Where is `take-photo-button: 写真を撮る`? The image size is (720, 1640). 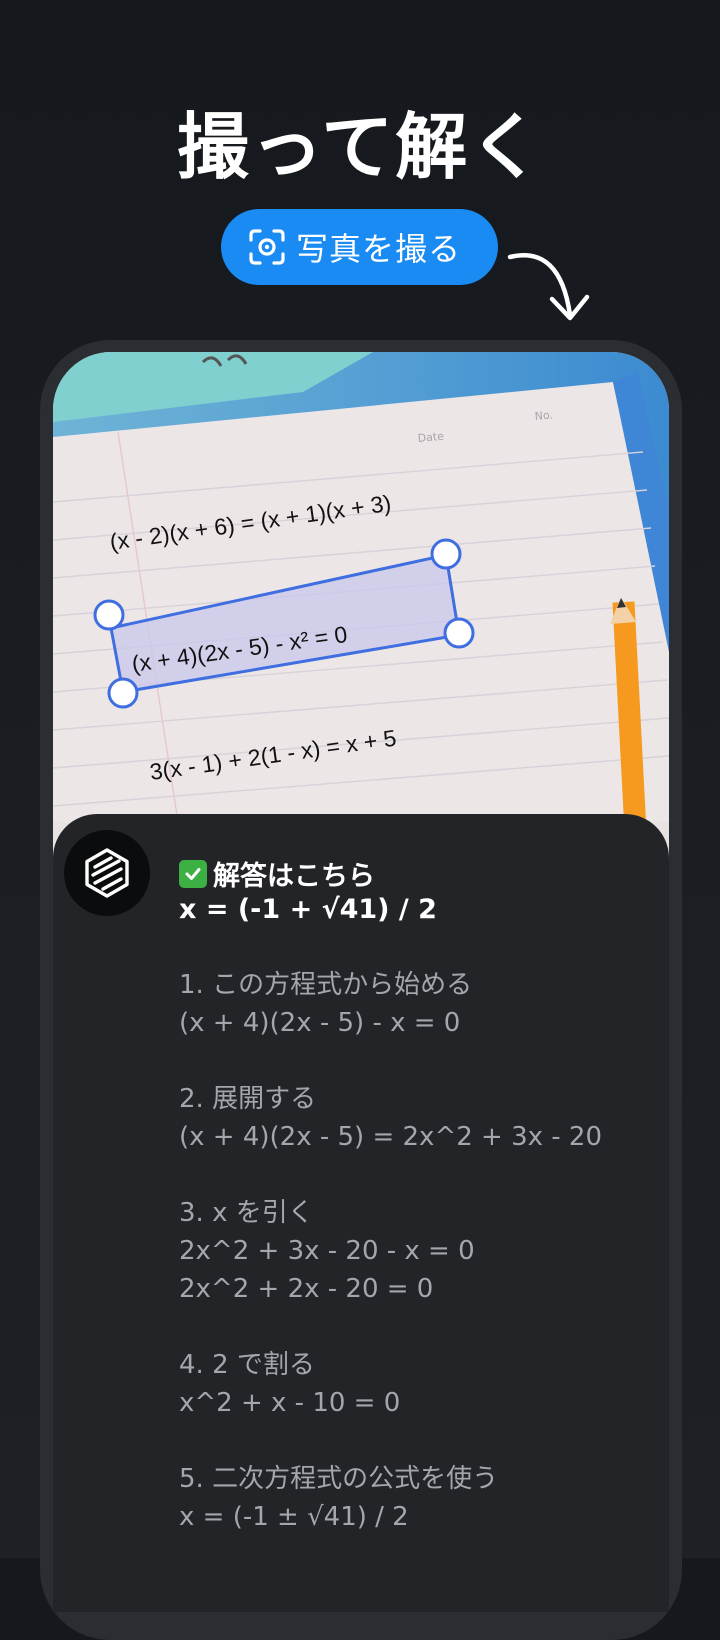 take-photo-button: 写真を撮る is located at coordinates (359, 247).